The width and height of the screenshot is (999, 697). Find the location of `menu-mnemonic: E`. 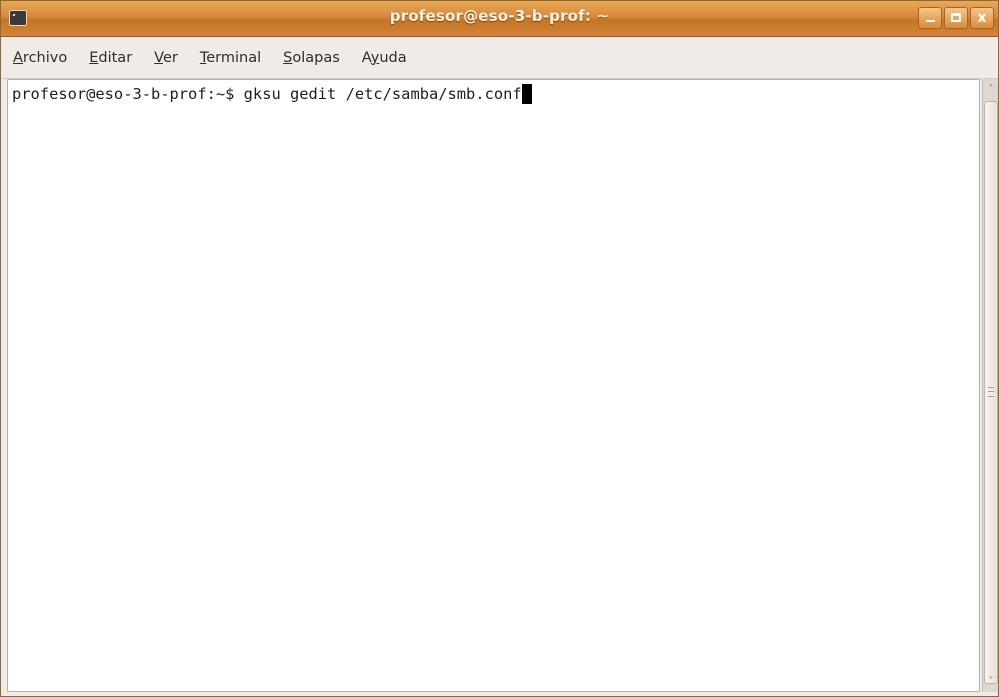

menu-mnemonic: E is located at coordinates (94, 57).